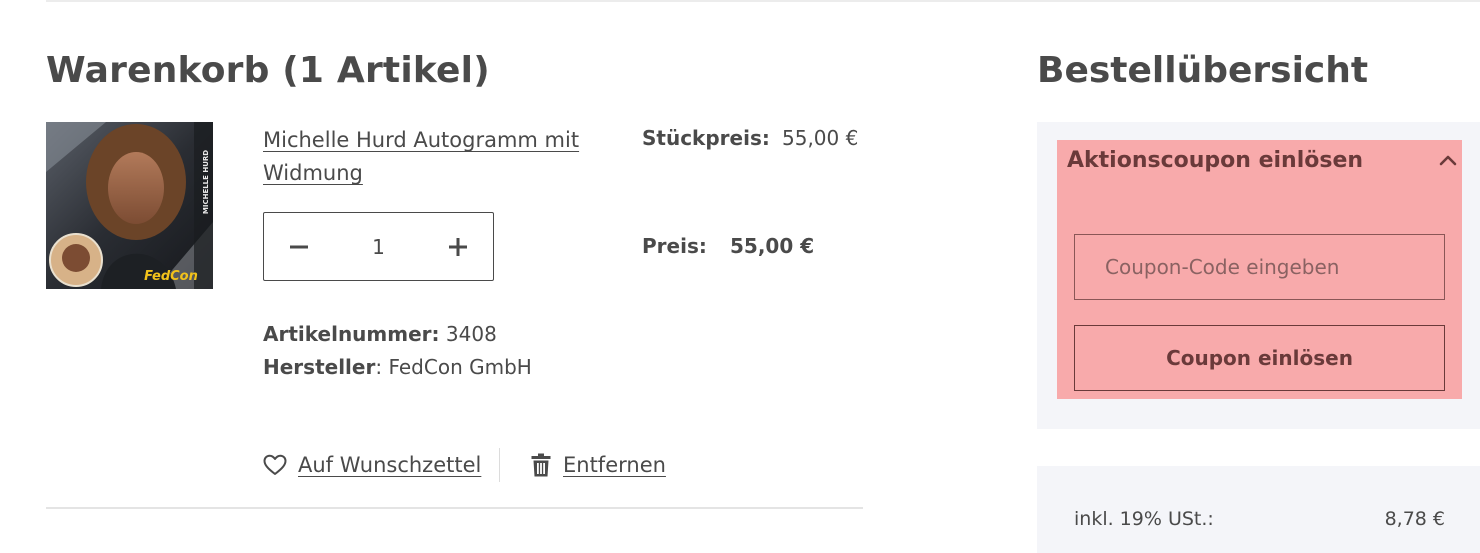  Describe the element at coordinates (428, 157) in the screenshot. I see `product-name-link: Michelle Hurd Autogramm mit Widmung` at that location.